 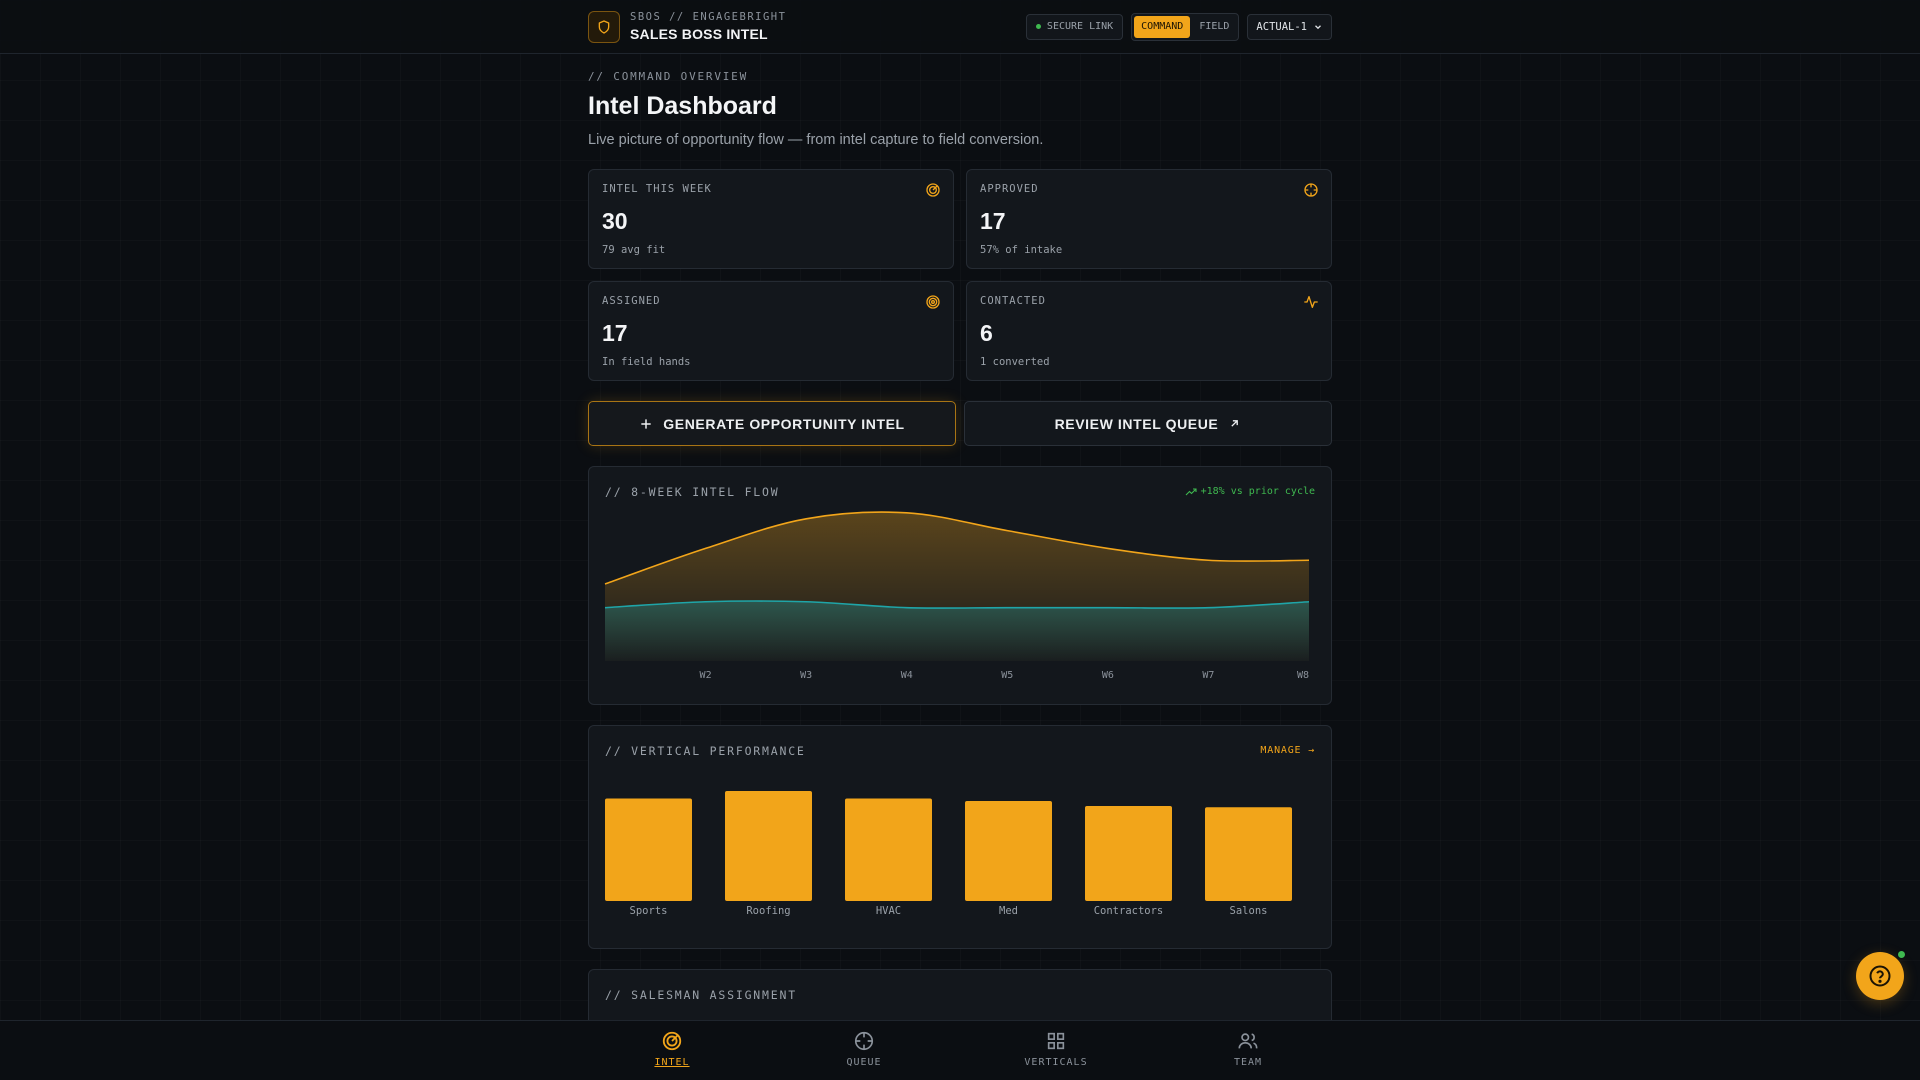 What do you see at coordinates (634, 250) in the screenshot?
I see `stat-sub: 79 avg fit` at bounding box center [634, 250].